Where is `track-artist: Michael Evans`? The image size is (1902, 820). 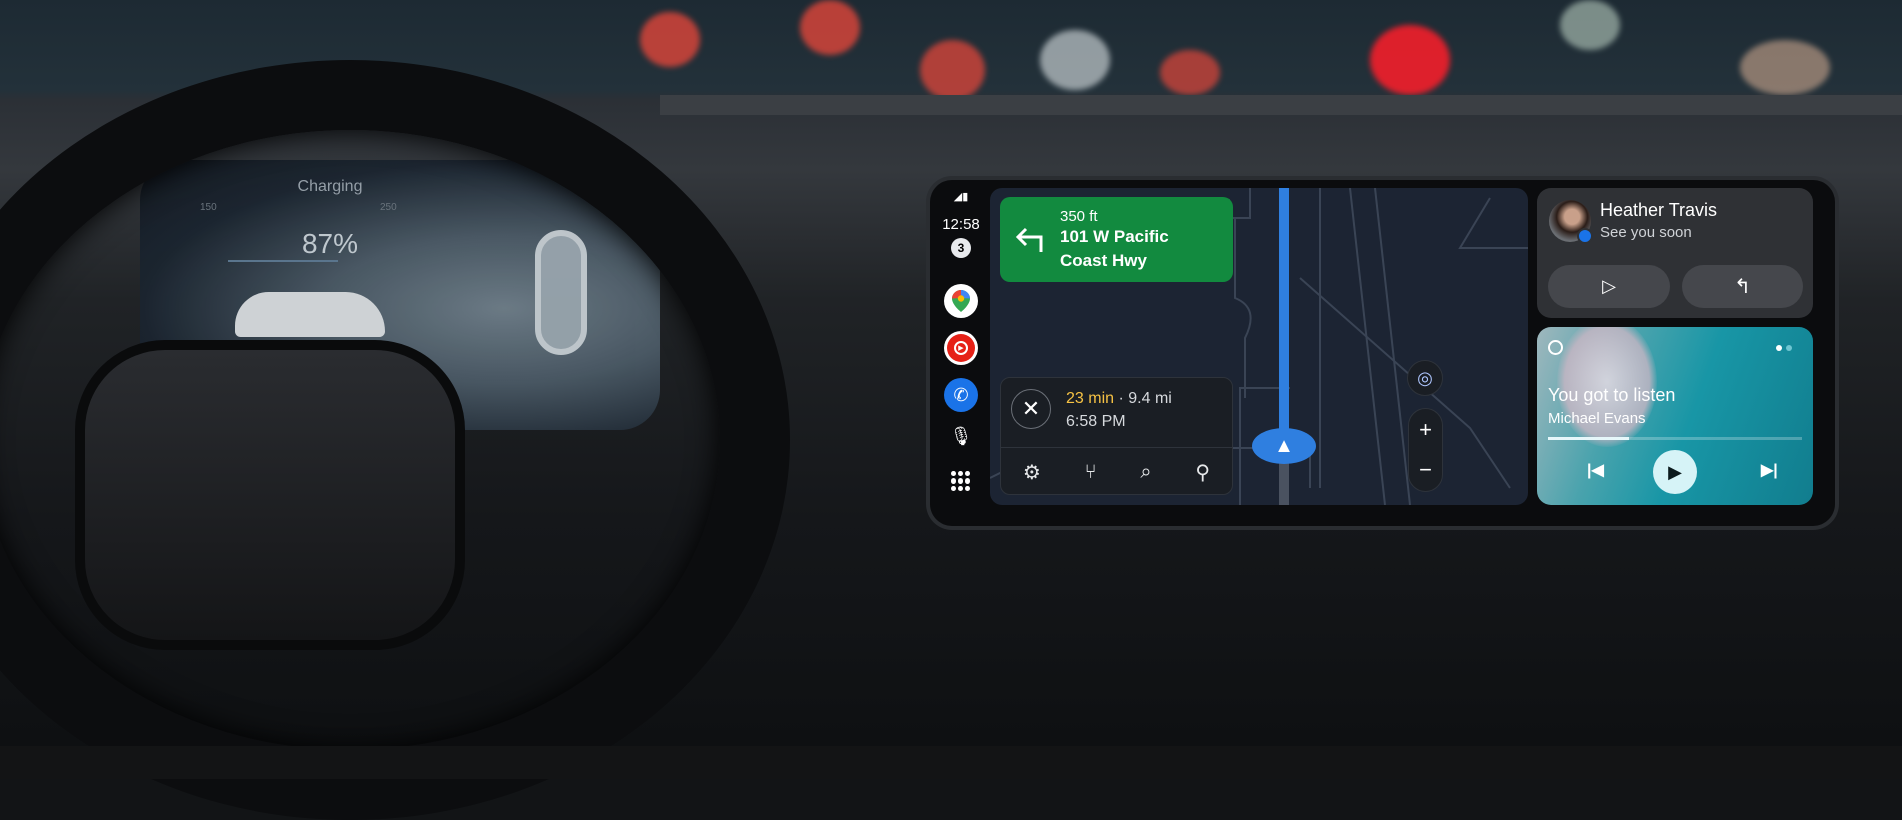
track-artist: Michael Evans is located at coordinates (1597, 418).